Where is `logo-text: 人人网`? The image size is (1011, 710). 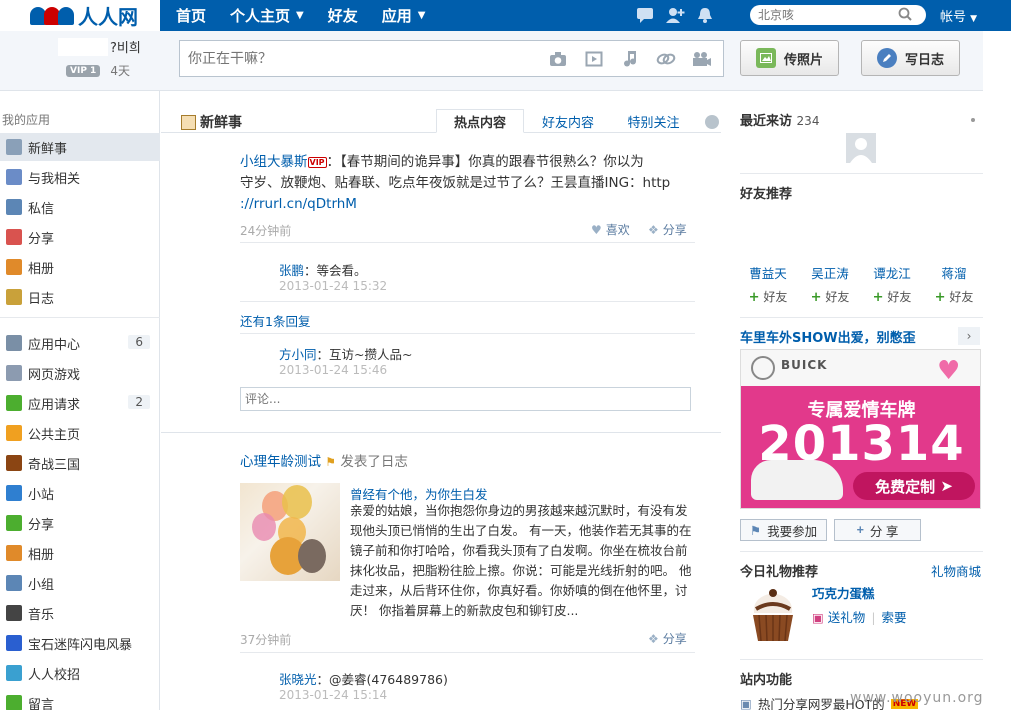 logo-text: 人人网 is located at coordinates (108, 17).